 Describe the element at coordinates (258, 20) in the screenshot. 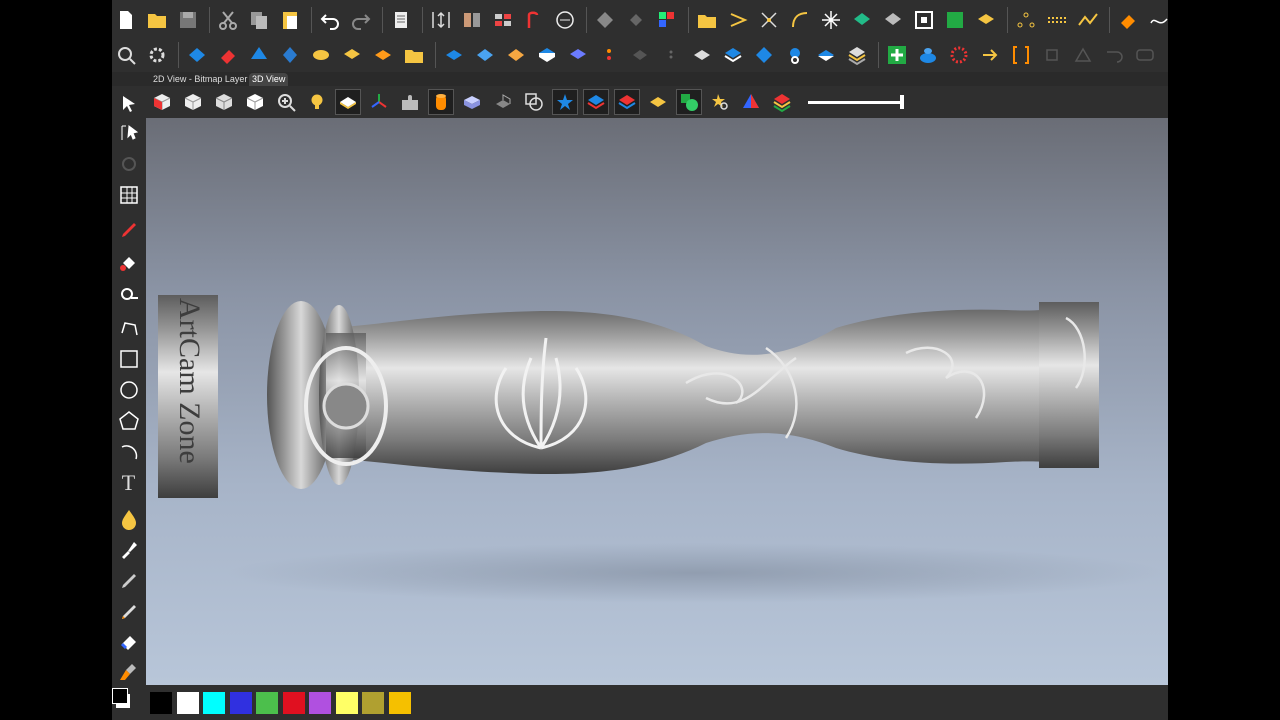

I see `copy-icon` at that location.